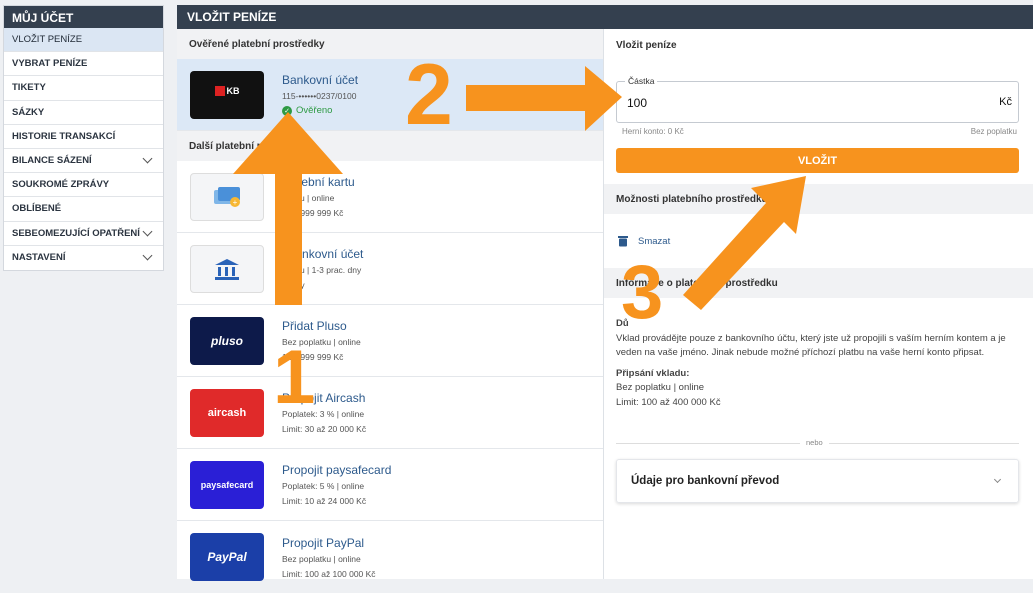 The height and width of the screenshot is (593, 1033). I want to click on kb-logo: KB, so click(227, 94).